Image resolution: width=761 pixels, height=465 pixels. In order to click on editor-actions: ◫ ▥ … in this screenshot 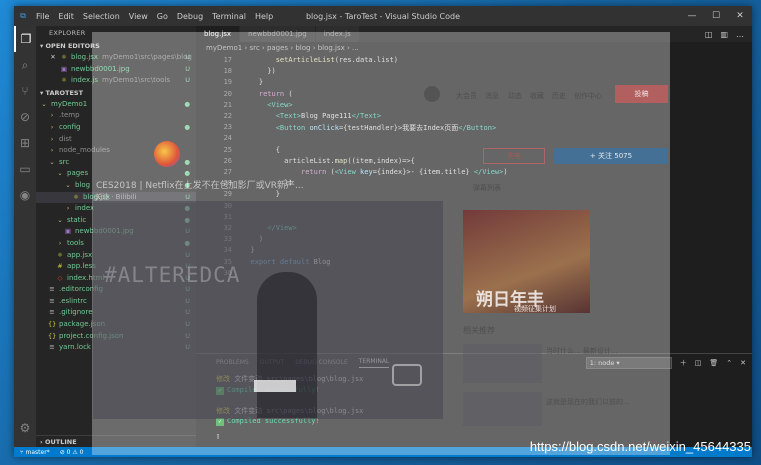, I will do `click(728, 34)`.